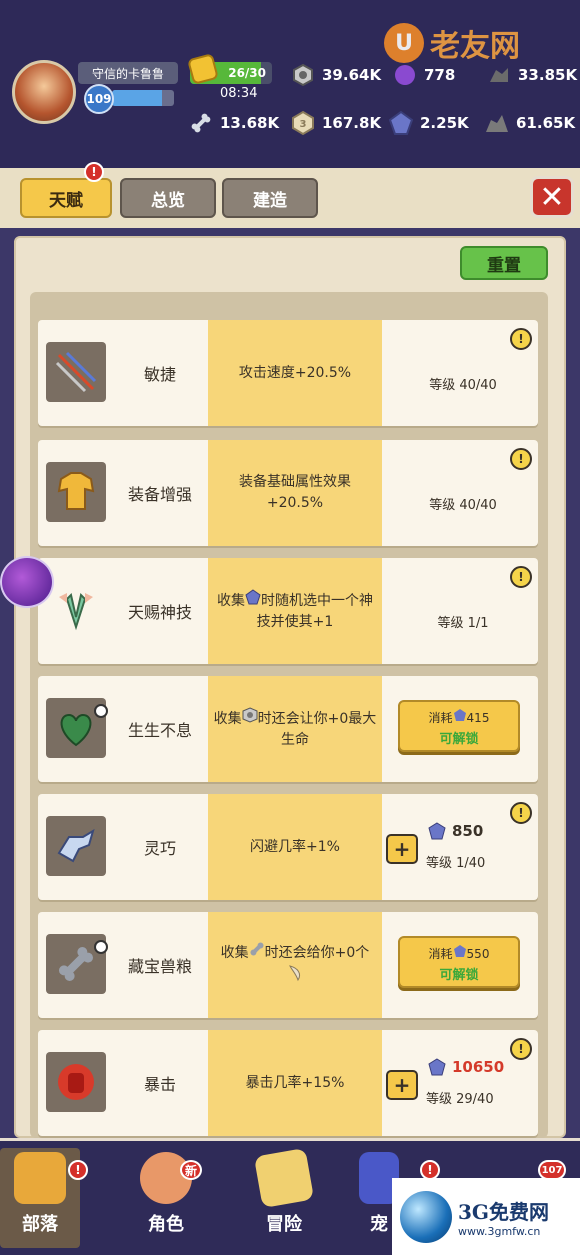  What do you see at coordinates (295, 493) in the screenshot?
I see `talent-effect: 装备基础属性效果+20.5%` at bounding box center [295, 493].